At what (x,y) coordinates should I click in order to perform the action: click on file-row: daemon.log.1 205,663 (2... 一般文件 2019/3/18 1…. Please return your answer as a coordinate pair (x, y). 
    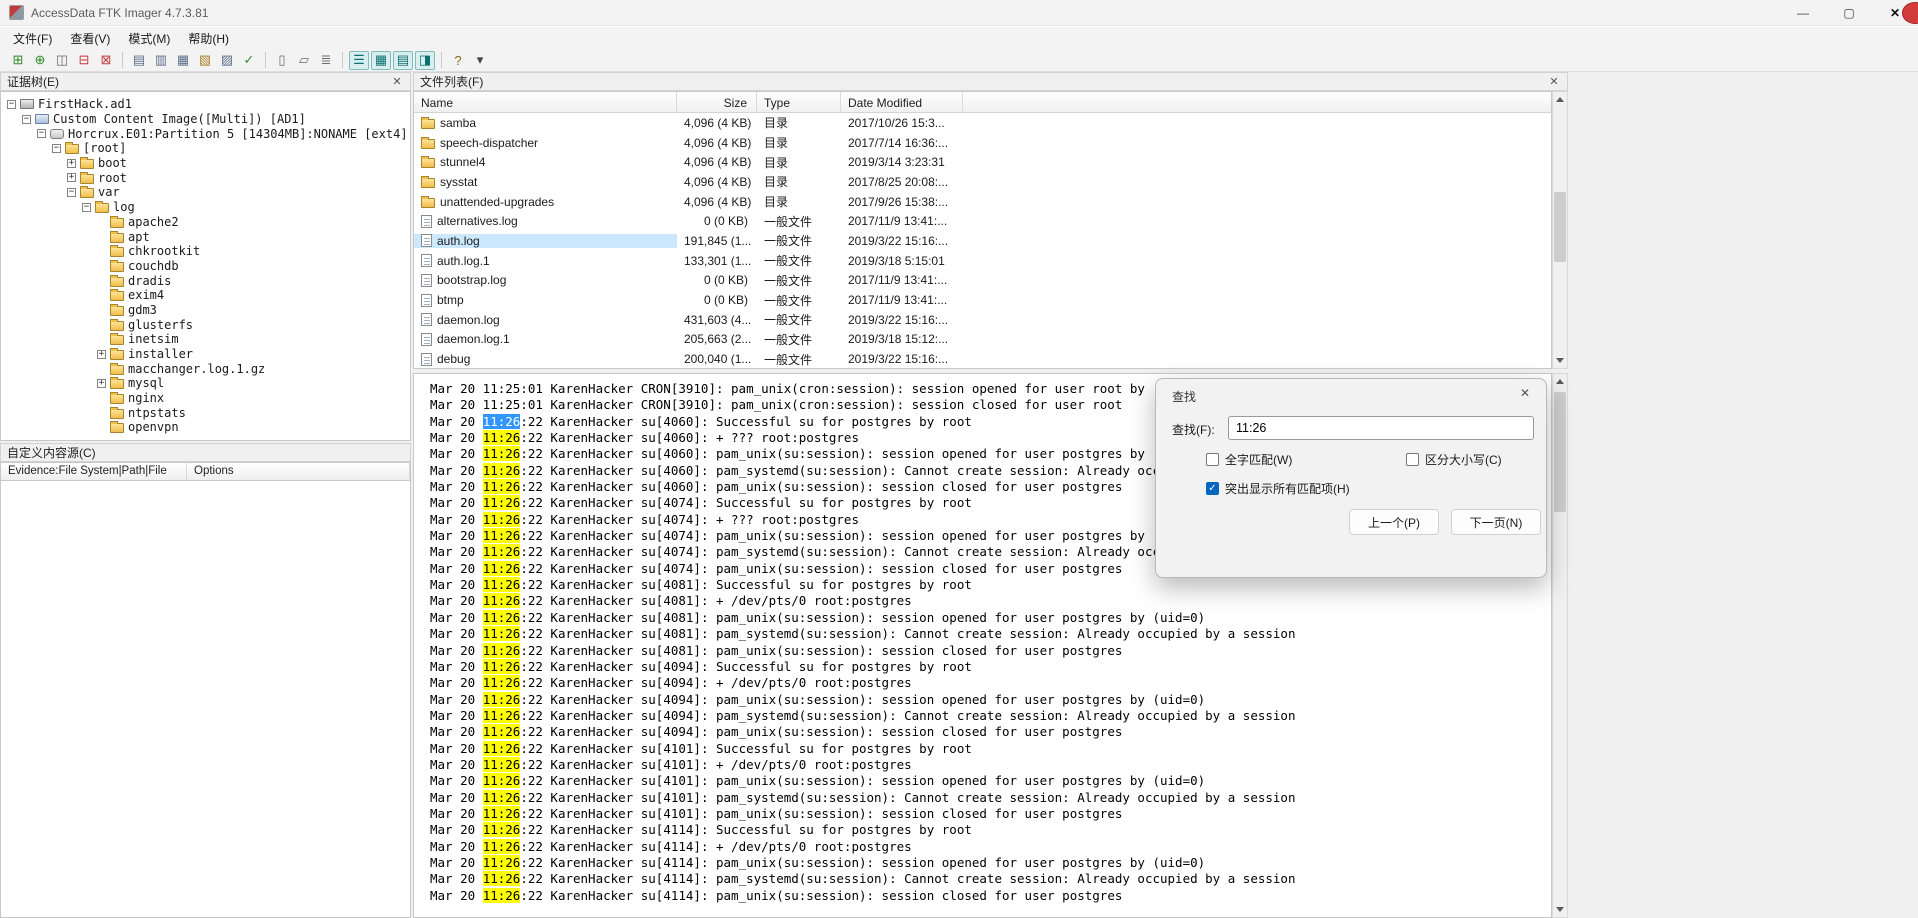
    Looking at the image, I should click on (982, 340).